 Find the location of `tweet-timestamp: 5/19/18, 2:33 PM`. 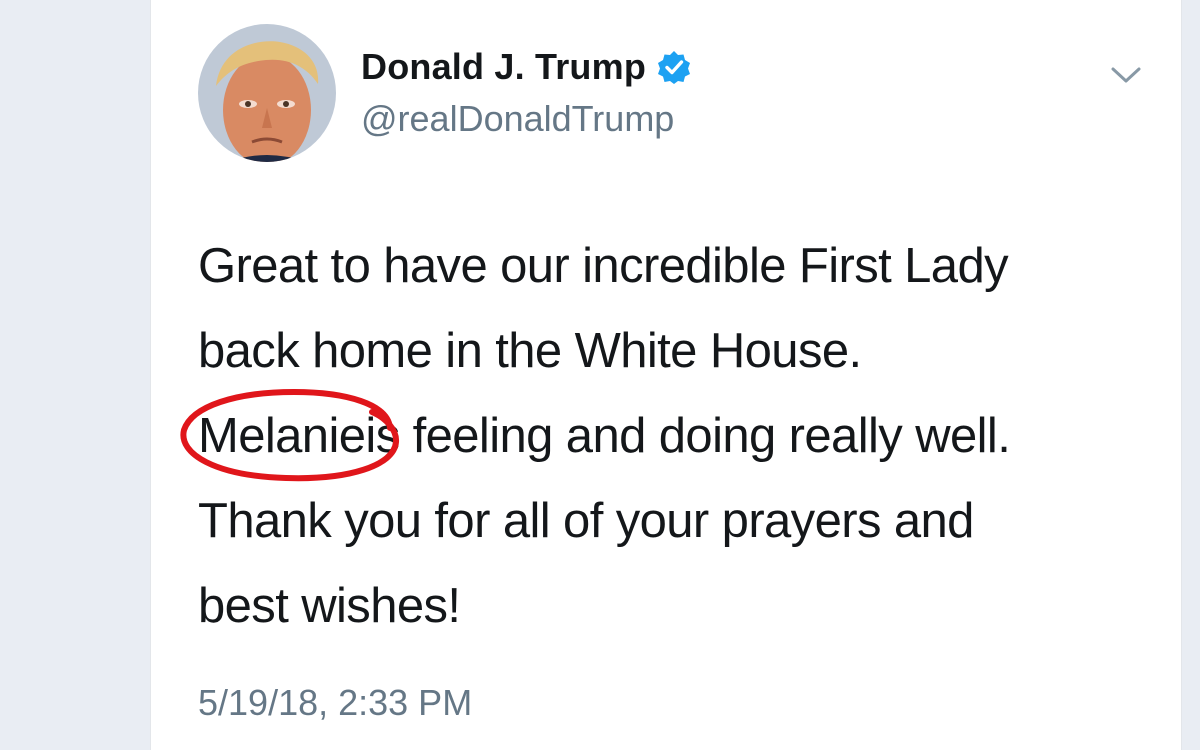

tweet-timestamp: 5/19/18, 2:33 PM is located at coordinates (335, 703).